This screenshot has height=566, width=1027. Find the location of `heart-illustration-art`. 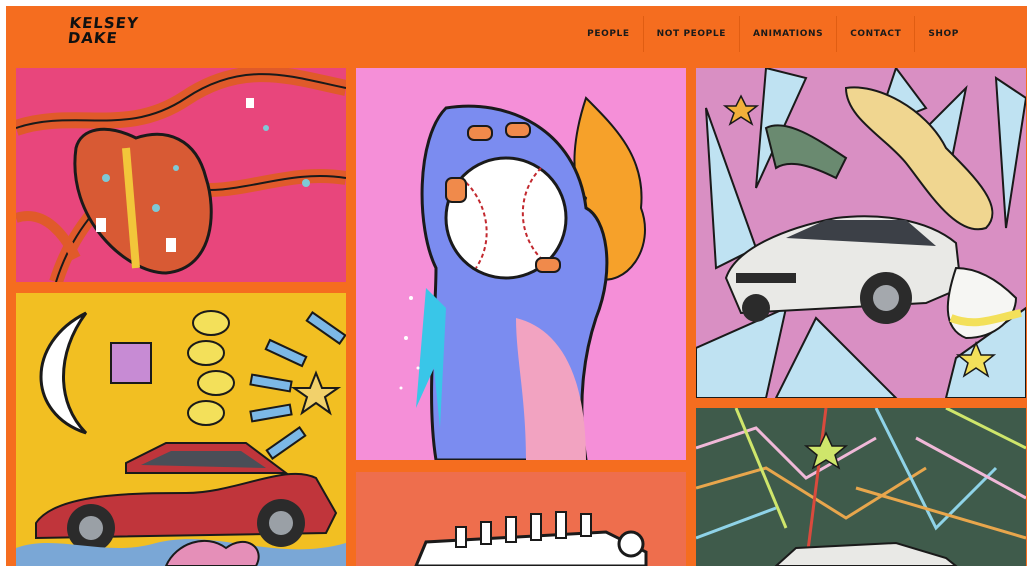

heart-illustration-art is located at coordinates (181, 175).